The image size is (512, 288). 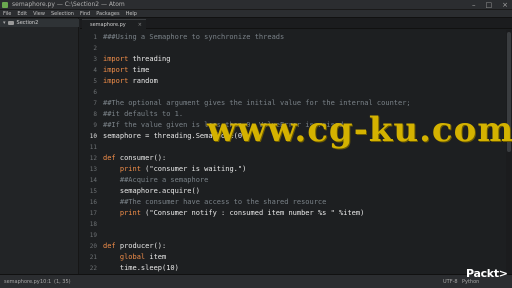 What do you see at coordinates (293, 180) in the screenshot?
I see `code-line: 14 ##Acquire a semaphore` at bounding box center [293, 180].